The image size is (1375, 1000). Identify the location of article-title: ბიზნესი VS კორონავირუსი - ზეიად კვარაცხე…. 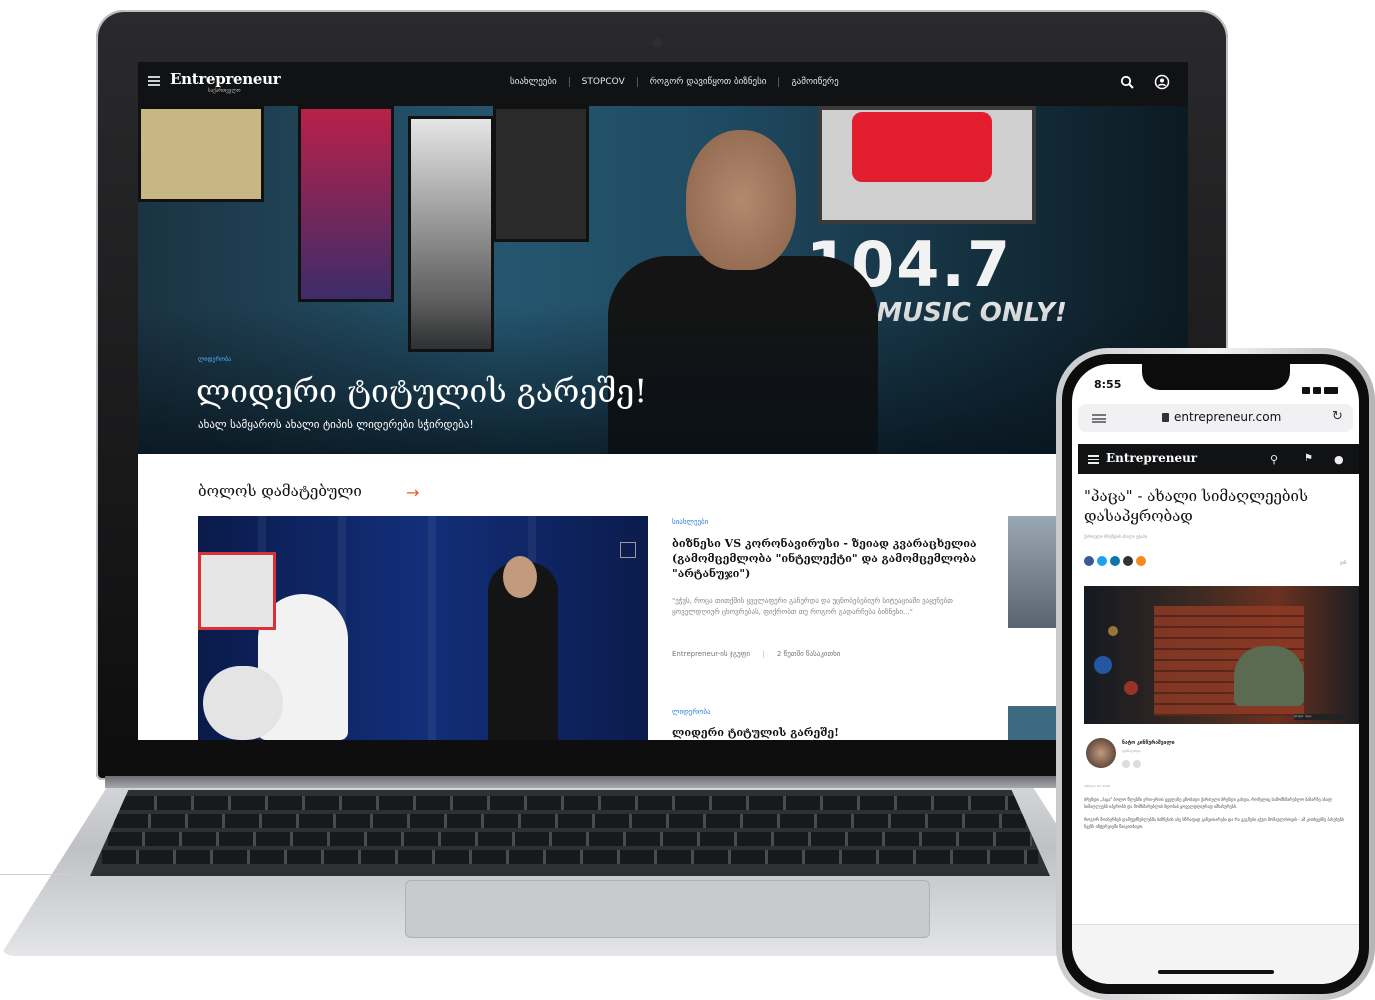
(827, 558).